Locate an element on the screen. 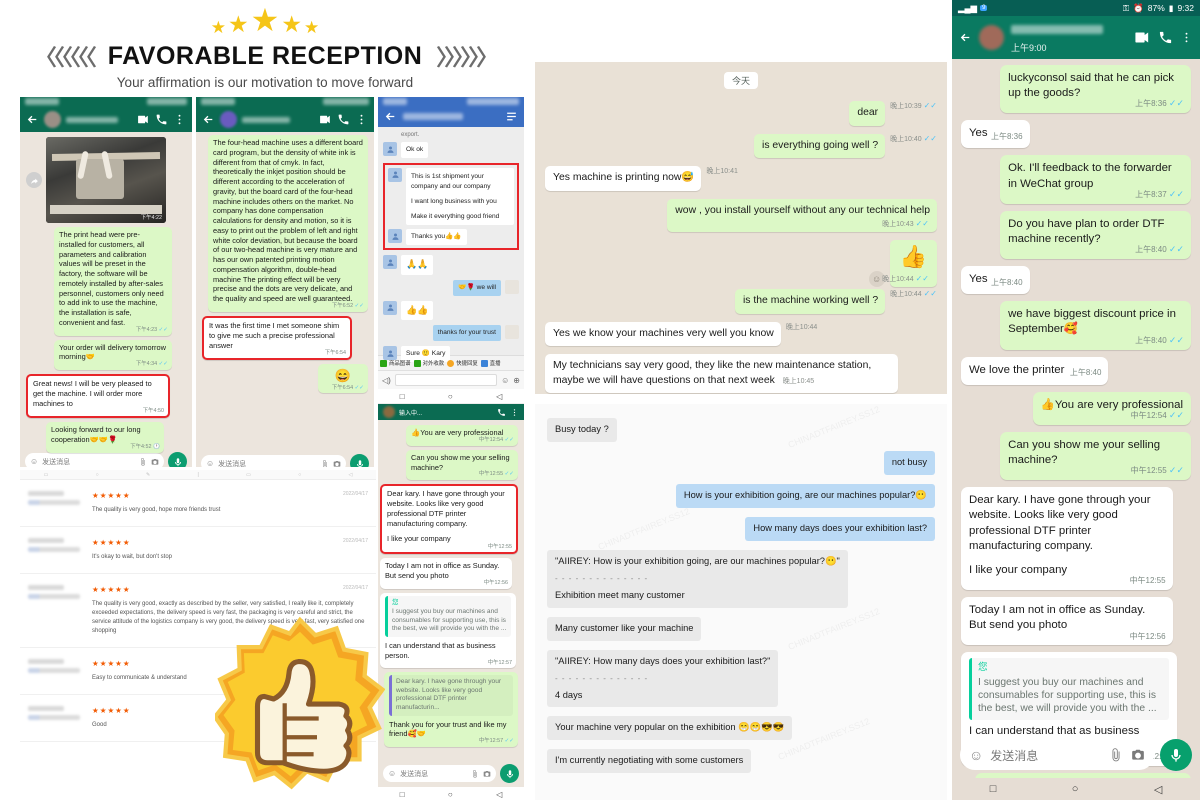 The image size is (1200, 805). wechat-message-row: 🙏🙏 is located at coordinates (451, 265).